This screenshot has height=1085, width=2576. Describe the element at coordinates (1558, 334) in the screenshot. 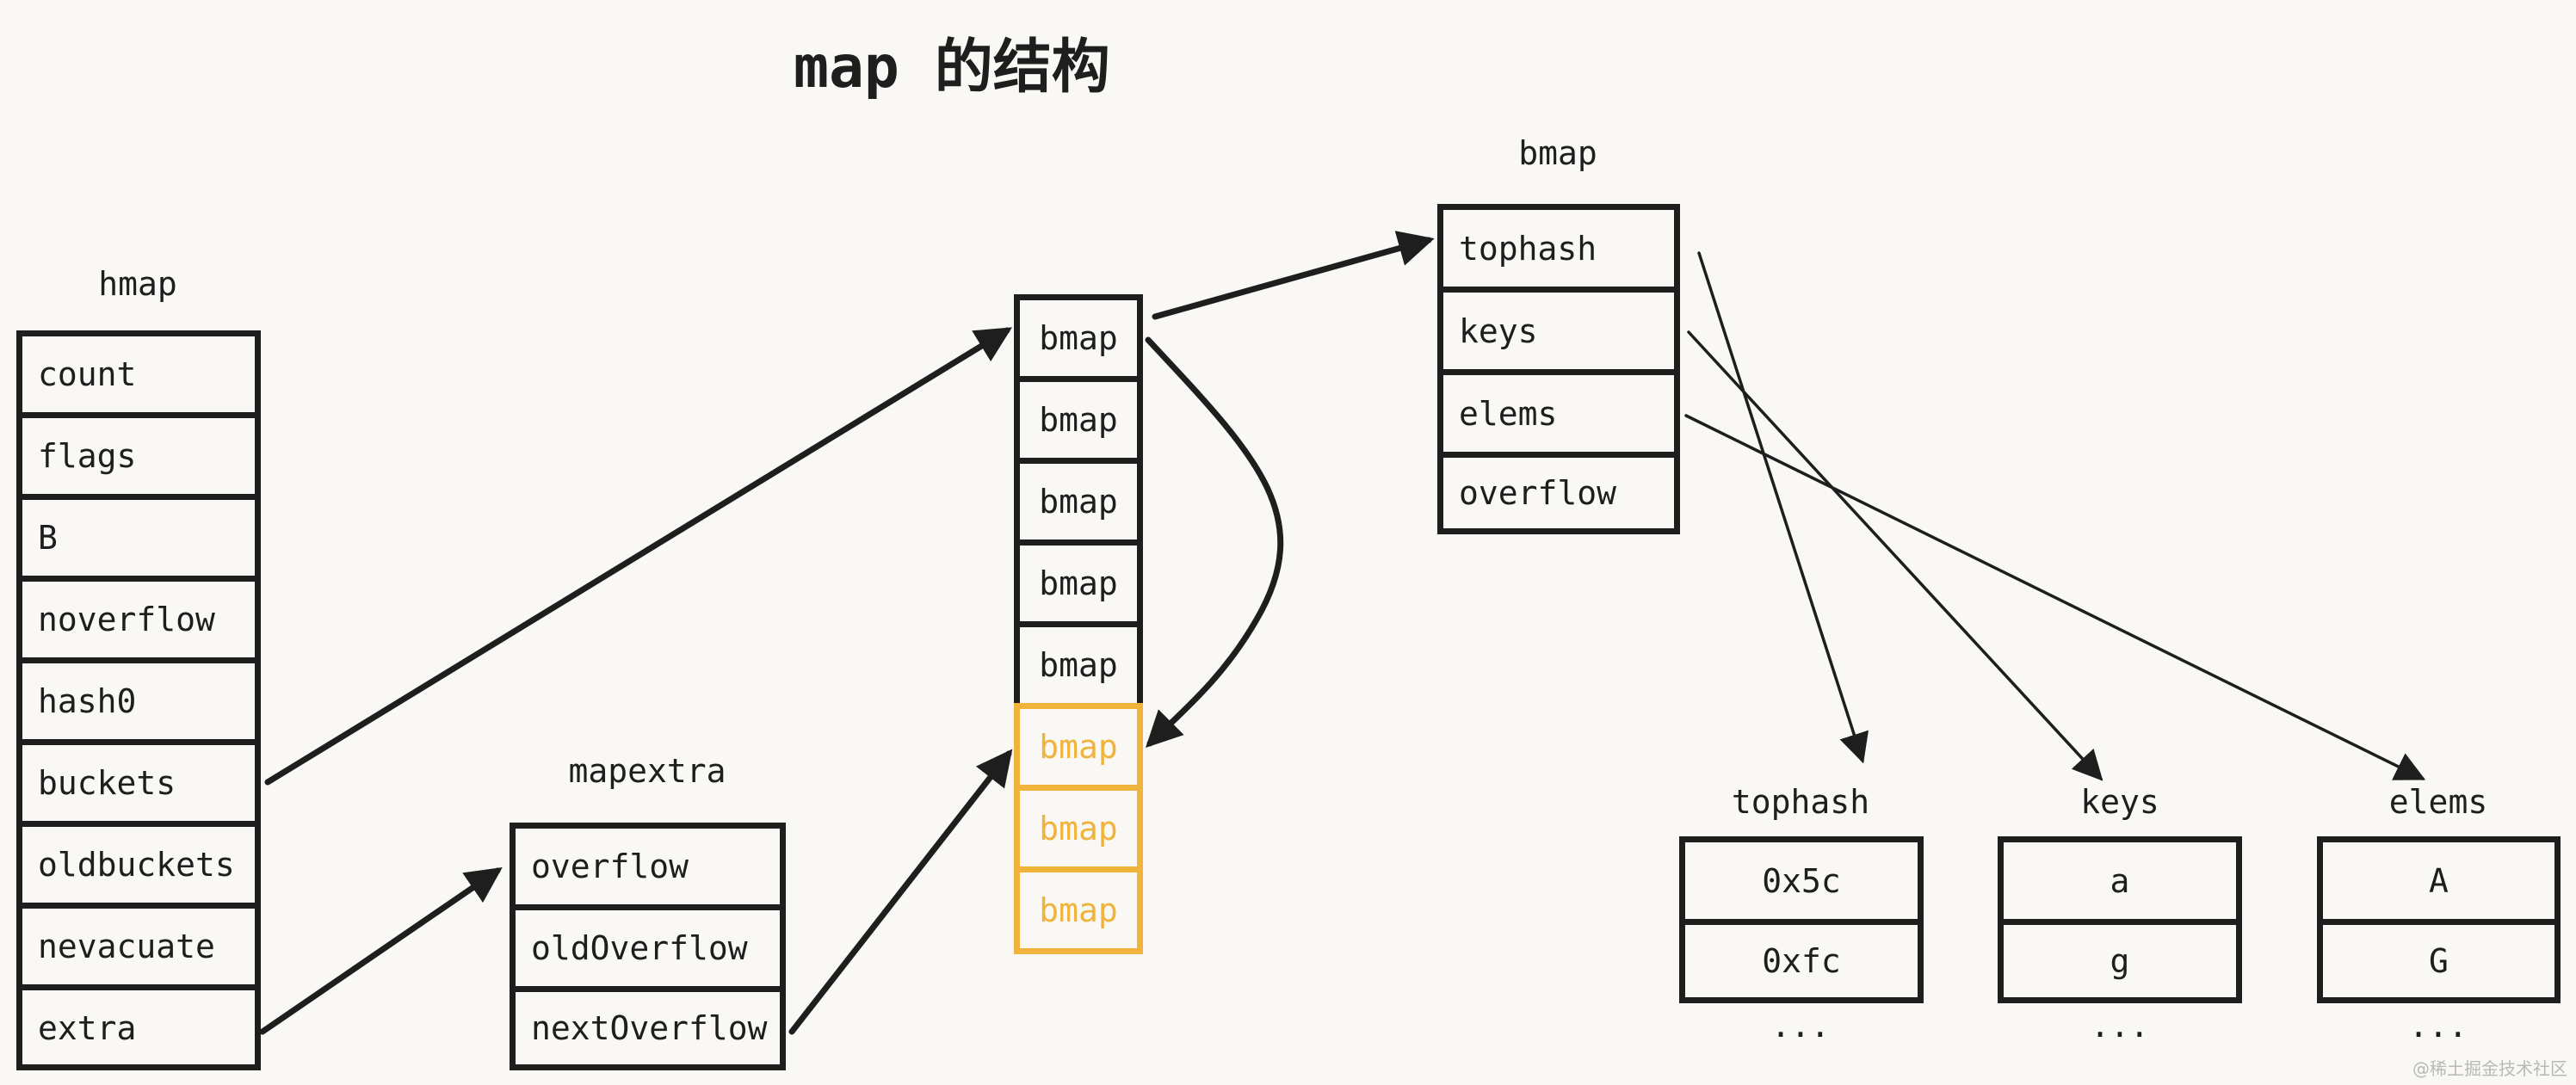

I see `bmap-field-keys: keys` at that location.